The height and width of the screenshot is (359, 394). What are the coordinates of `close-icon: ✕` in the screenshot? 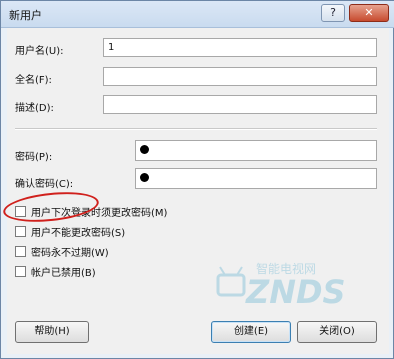 It's located at (369, 13).